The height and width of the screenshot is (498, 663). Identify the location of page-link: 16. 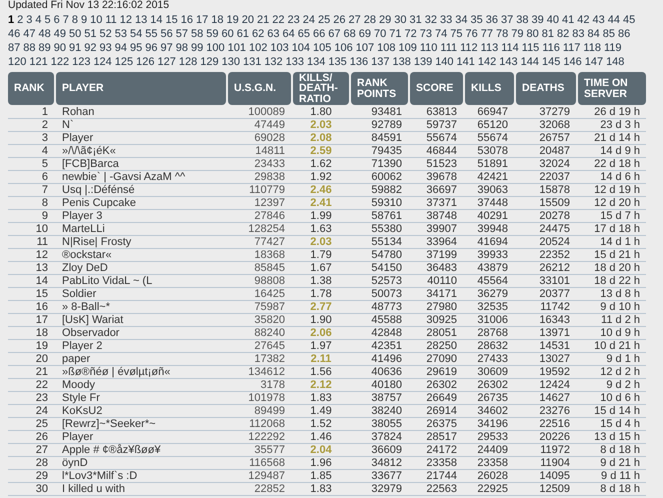
(187, 20).